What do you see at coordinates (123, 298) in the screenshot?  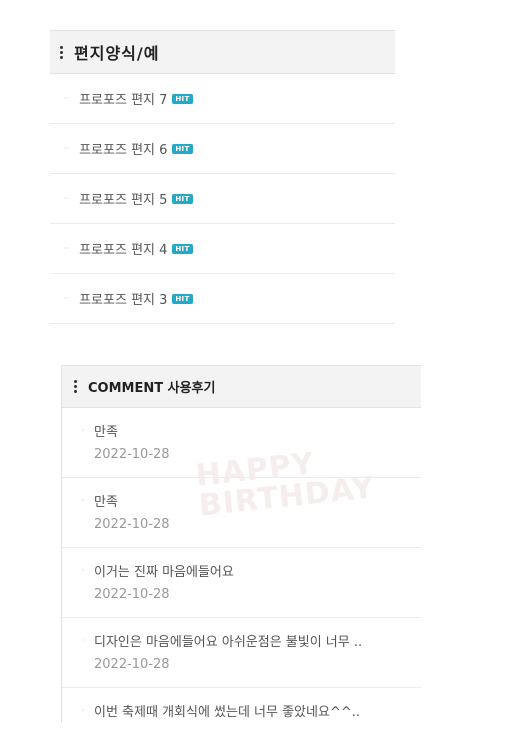 I see `letter-item-label: 프로포즈 편지 3` at bounding box center [123, 298].